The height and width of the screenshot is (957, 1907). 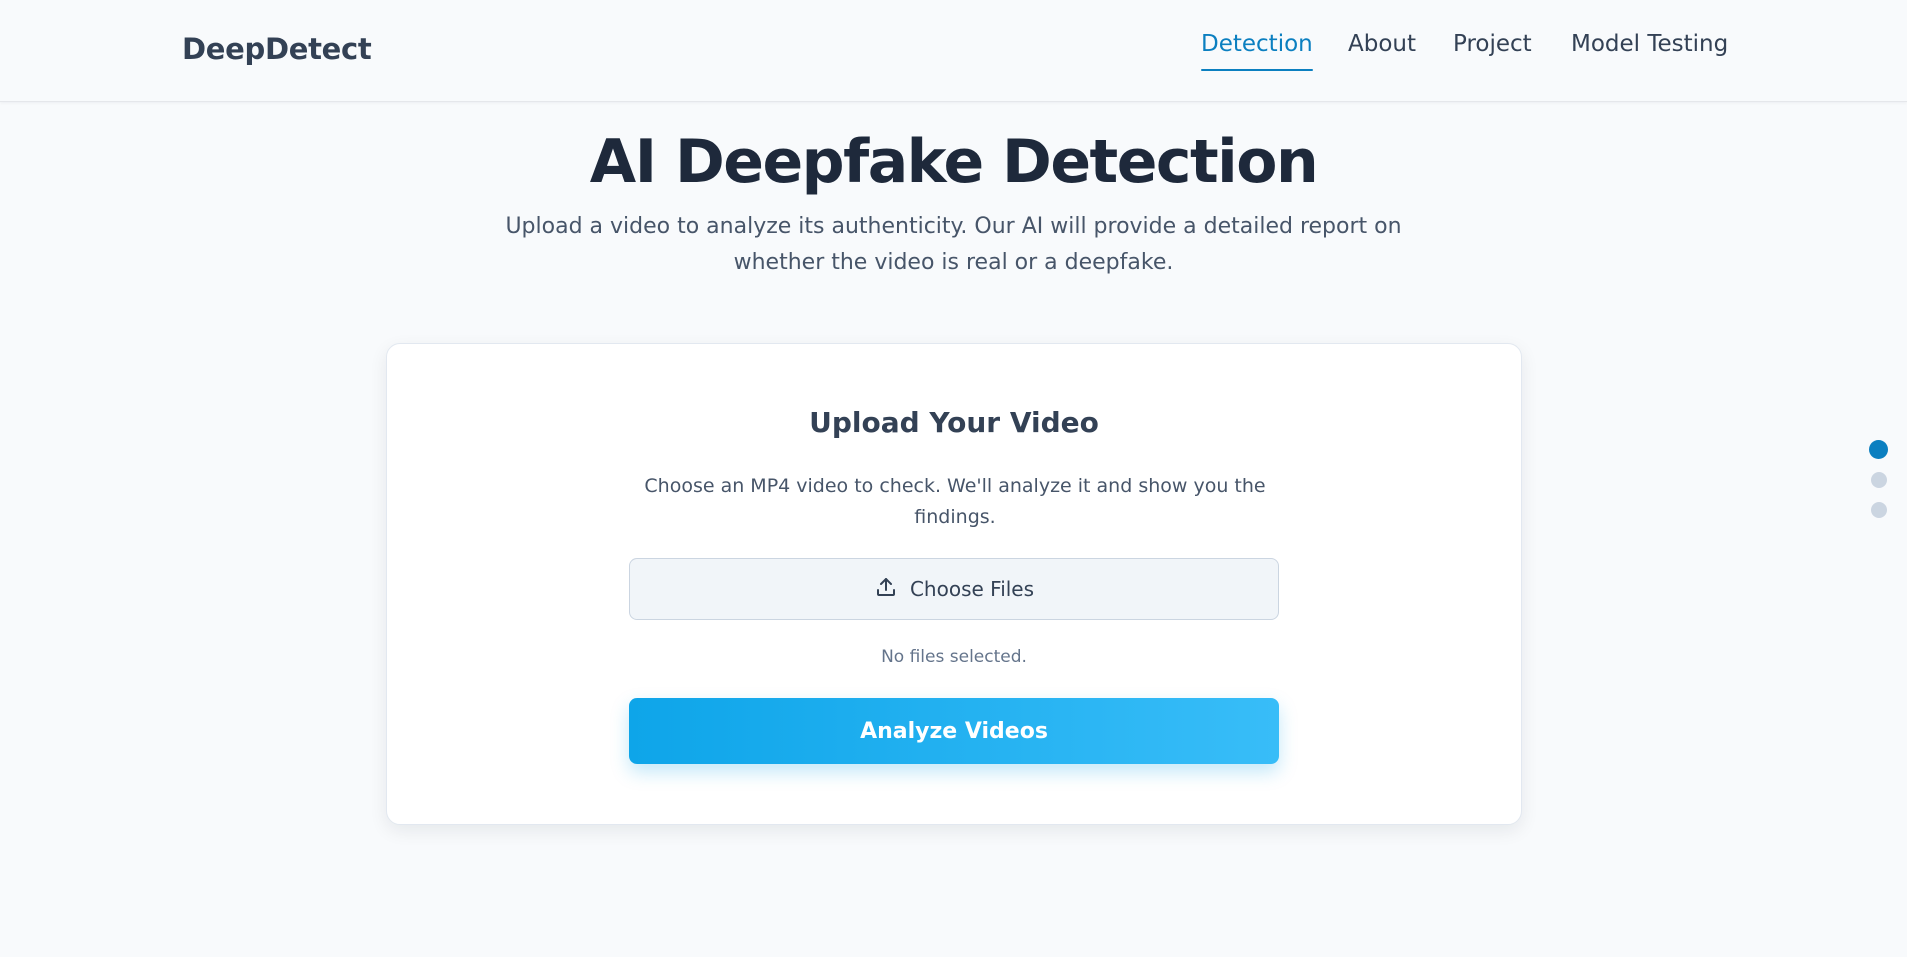 I want to click on choose-files-button: Choose Files, so click(x=954, y=589).